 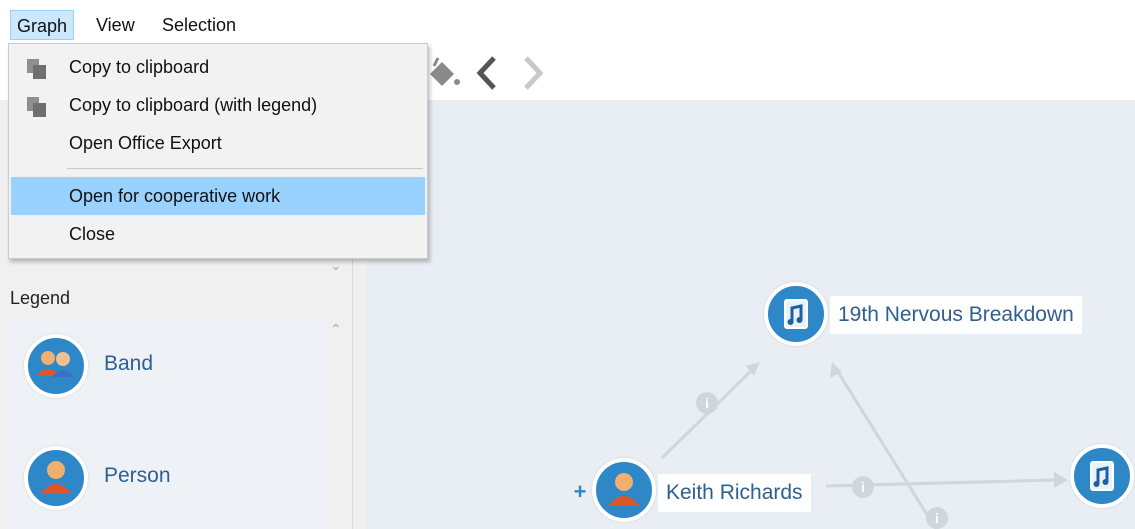 What do you see at coordinates (336, 329) in the screenshot?
I see `chevron-up-icon: ⌃` at bounding box center [336, 329].